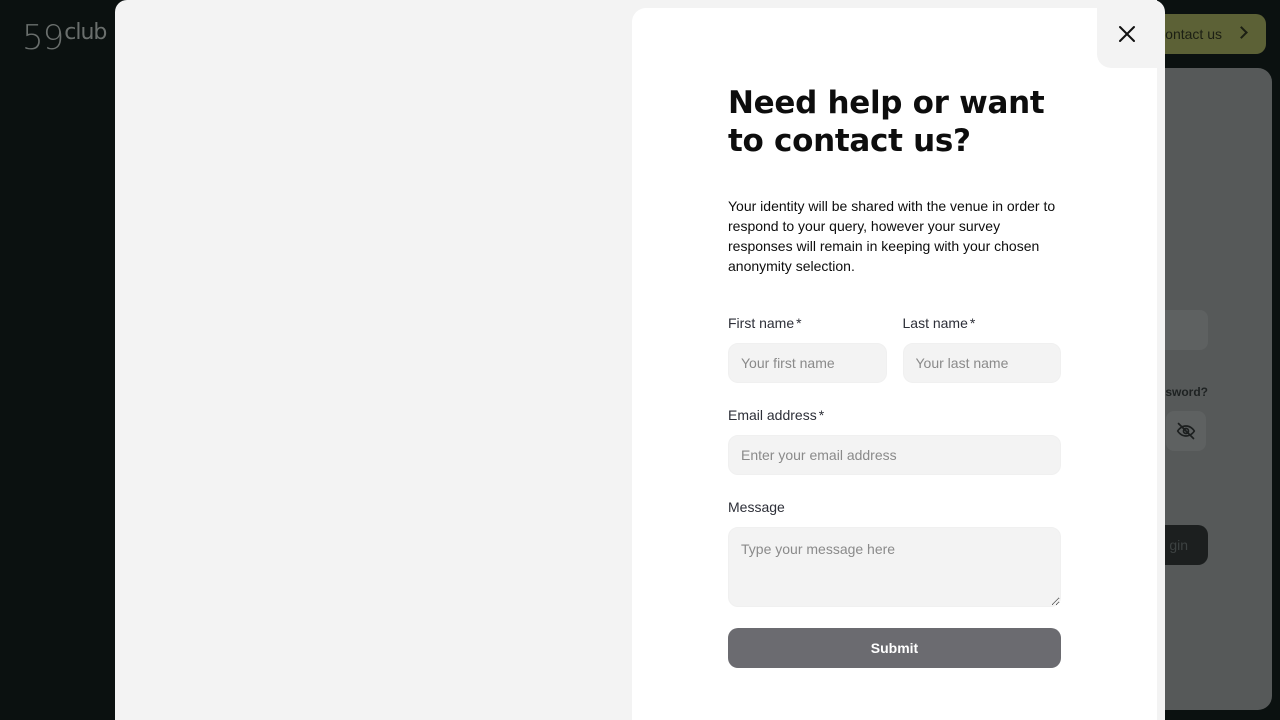 Image resolution: width=1280 pixels, height=720 pixels. I want to click on chevron-right-icon, so click(1241, 32).